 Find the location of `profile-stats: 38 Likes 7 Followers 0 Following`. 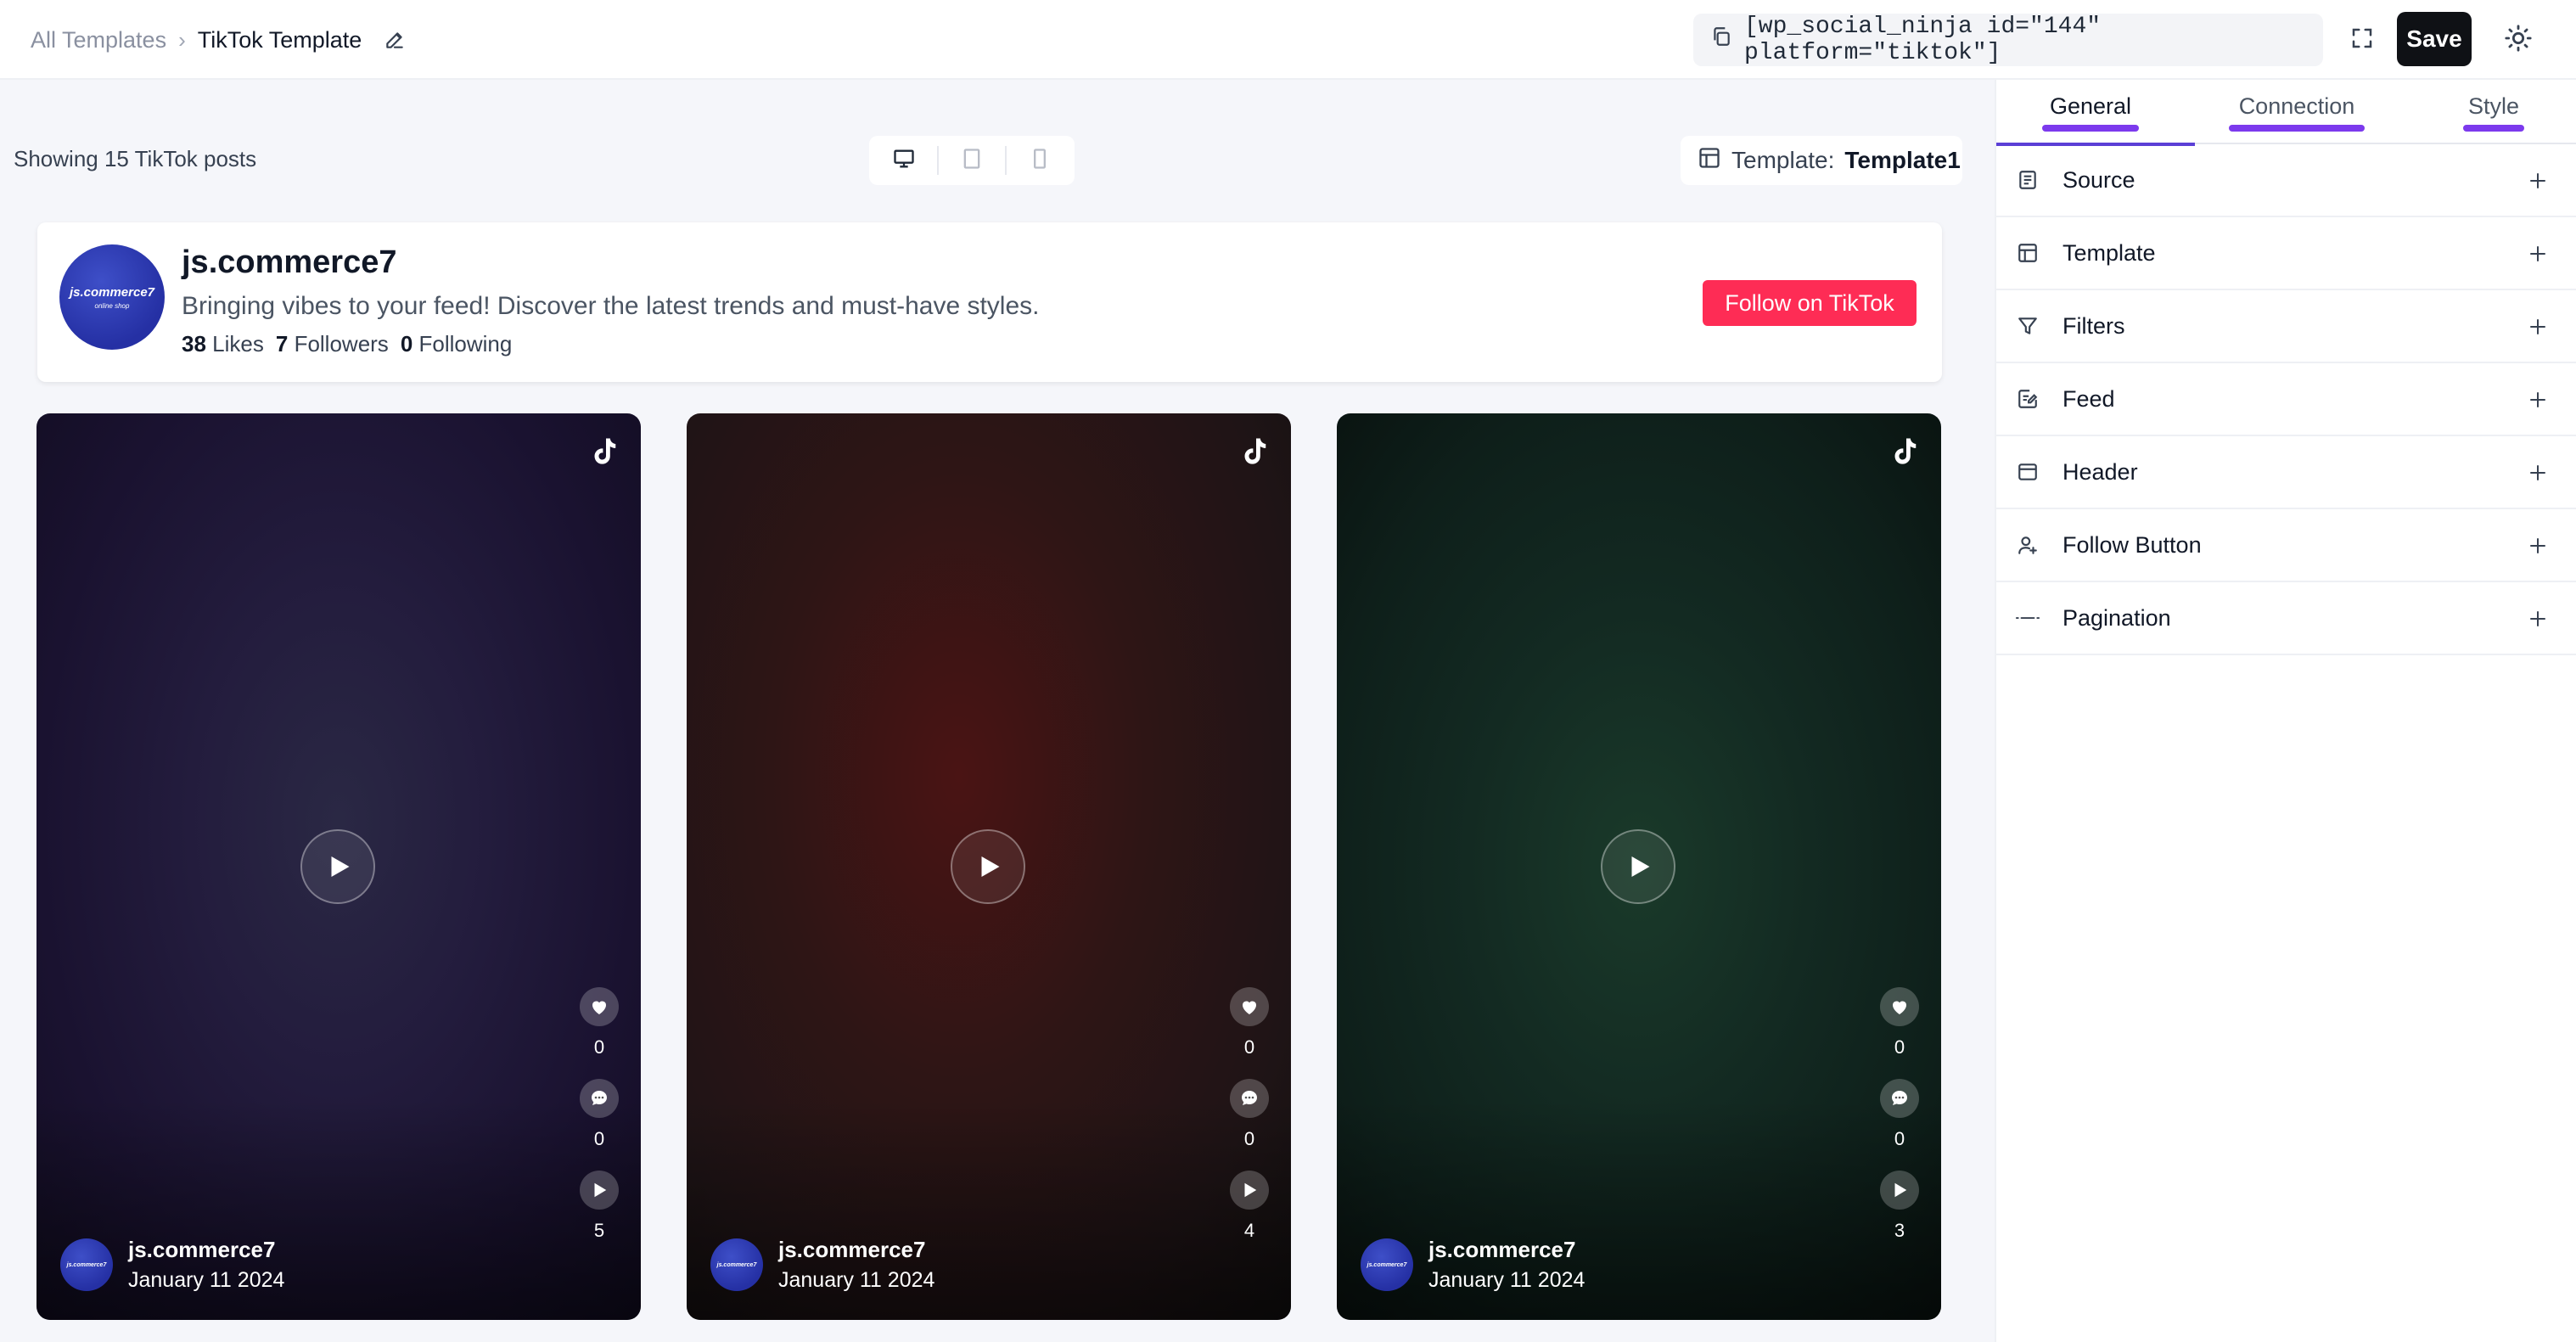

profile-stats: 38 Likes 7 Followers 0 Following is located at coordinates (347, 344).